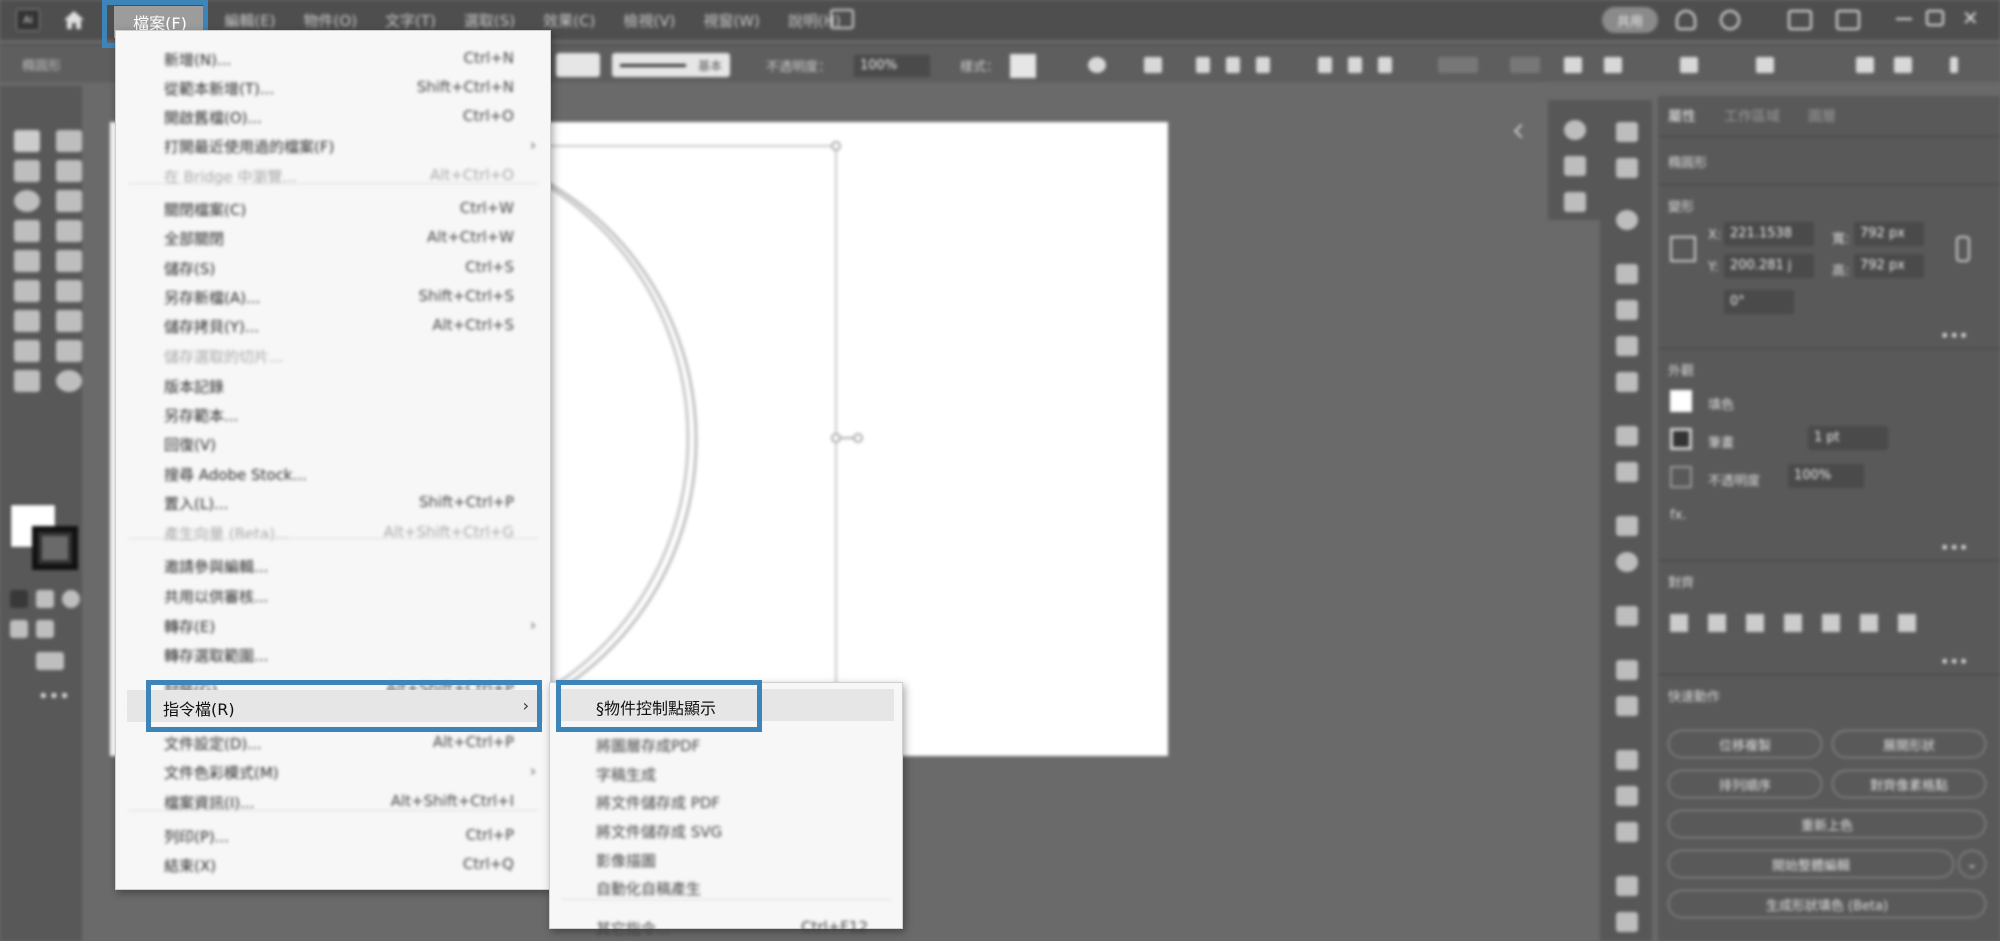 The height and width of the screenshot is (941, 2000). Describe the element at coordinates (1954, 65) in the screenshot. I see `panel-menu-icon` at that location.